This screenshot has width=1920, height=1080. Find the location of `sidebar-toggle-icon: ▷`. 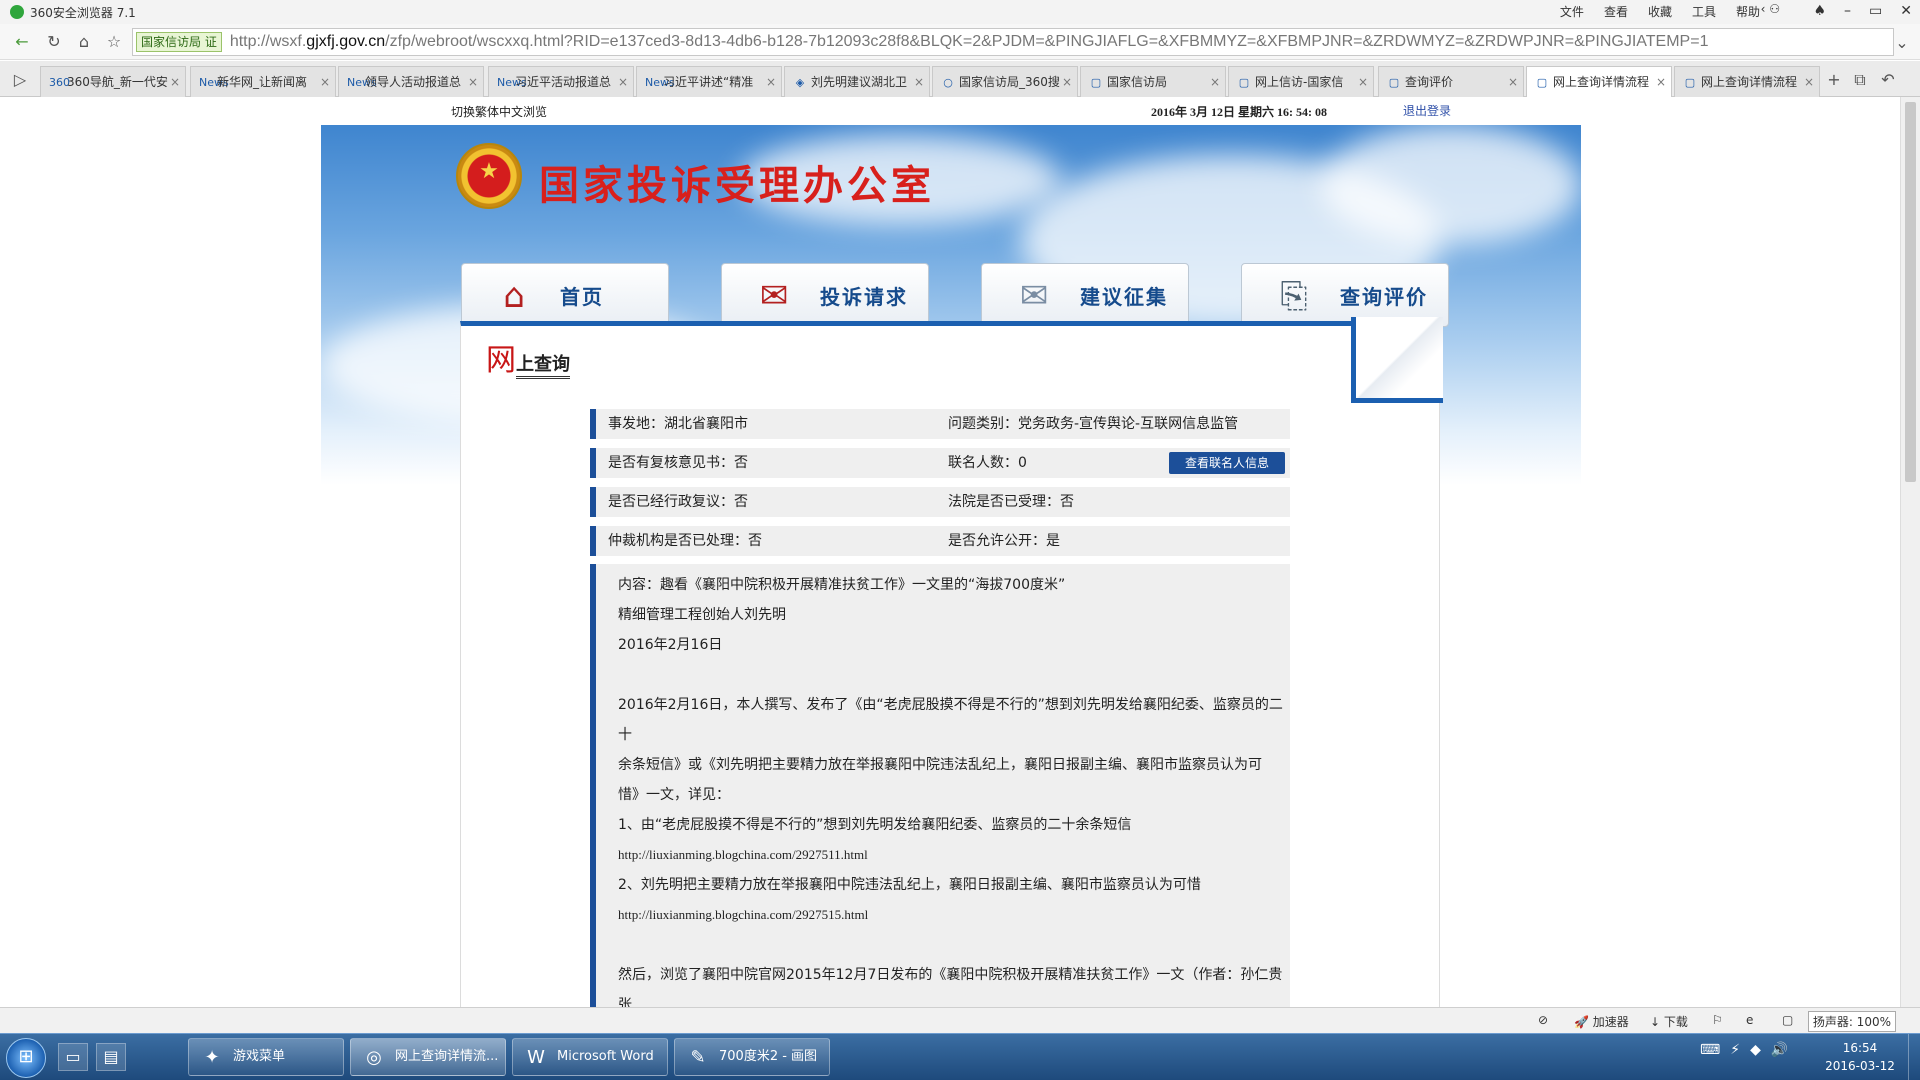

sidebar-toggle-icon: ▷ is located at coordinates (20, 80).